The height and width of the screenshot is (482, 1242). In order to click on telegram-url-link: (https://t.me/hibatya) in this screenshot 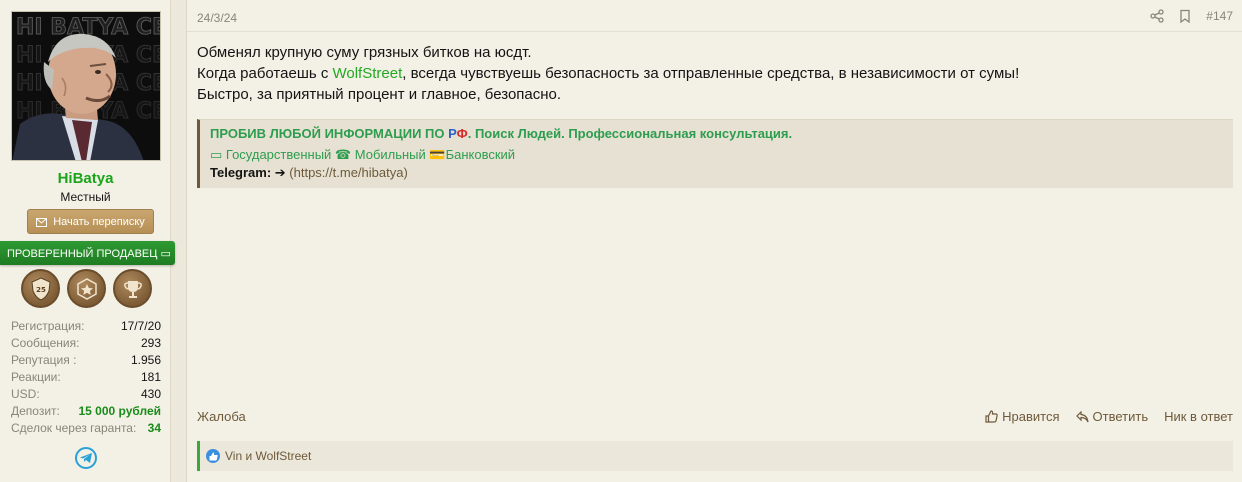, I will do `click(348, 172)`.